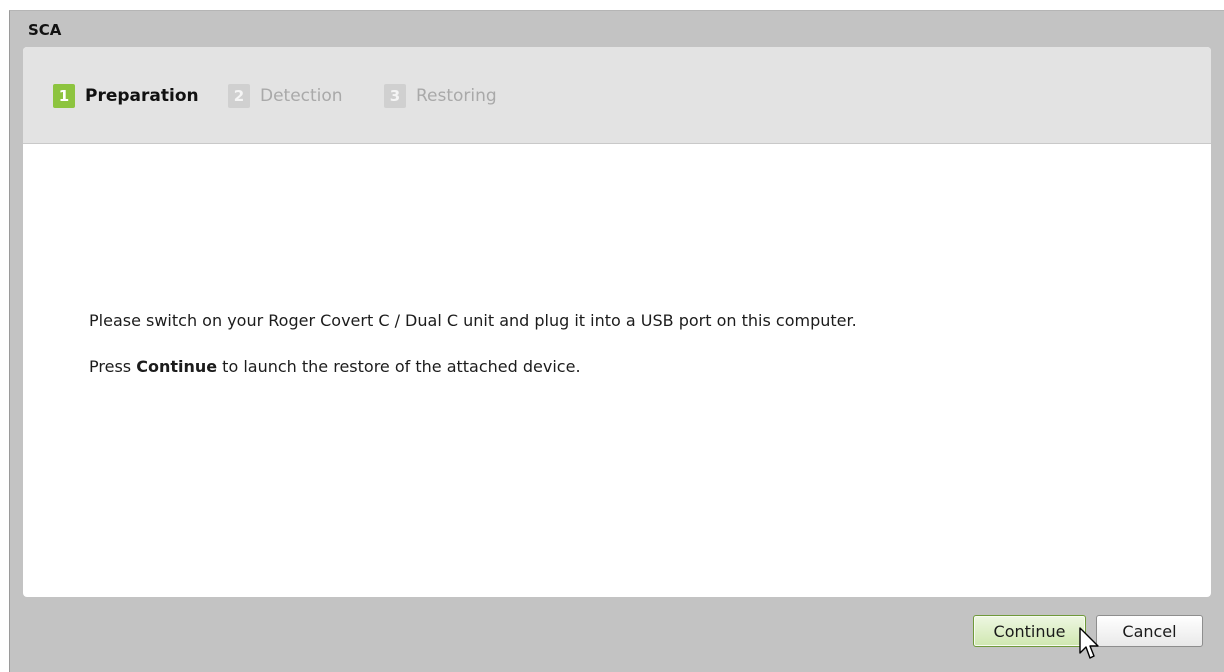 This screenshot has width=1224, height=672. Describe the element at coordinates (64, 96) in the screenshot. I see `step-number-badge: 1` at that location.